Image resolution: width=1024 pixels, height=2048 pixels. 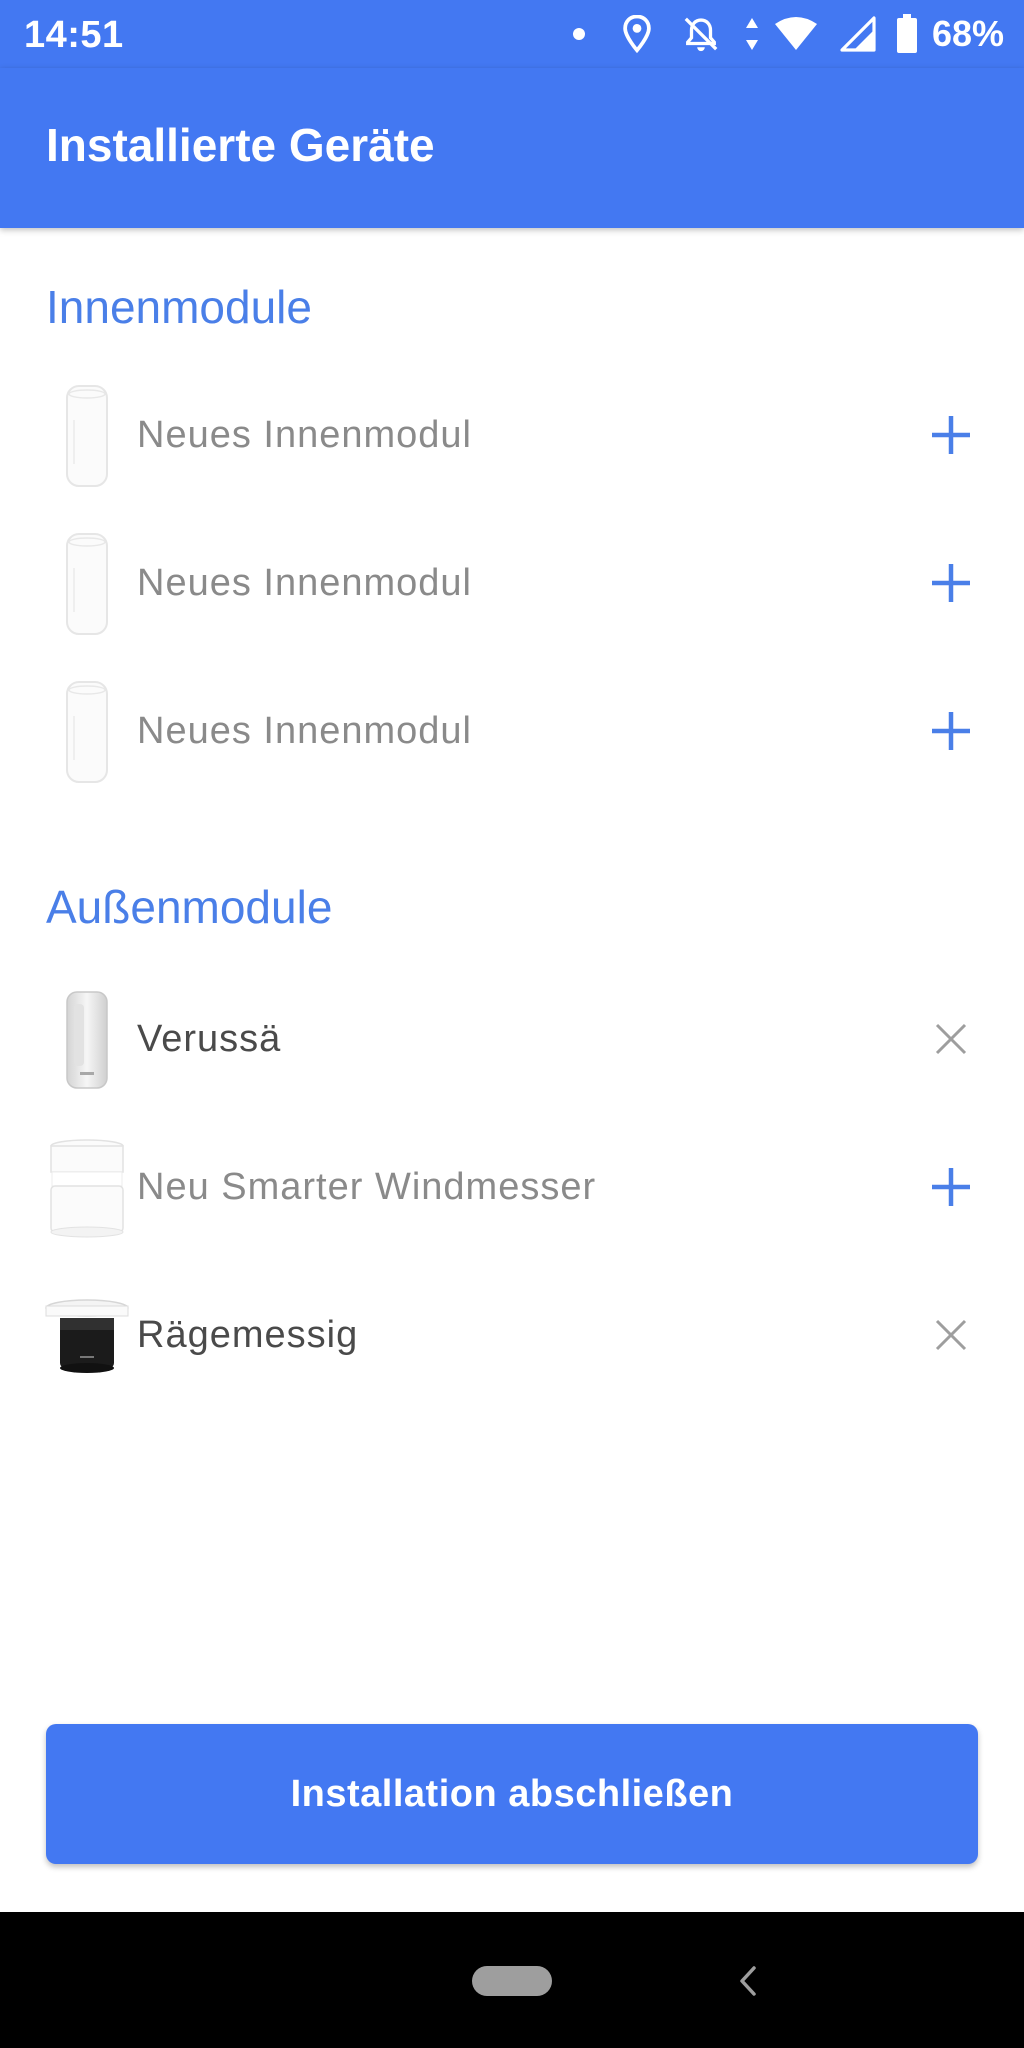 What do you see at coordinates (578, 34) in the screenshot?
I see `notification-dot-icon` at bounding box center [578, 34].